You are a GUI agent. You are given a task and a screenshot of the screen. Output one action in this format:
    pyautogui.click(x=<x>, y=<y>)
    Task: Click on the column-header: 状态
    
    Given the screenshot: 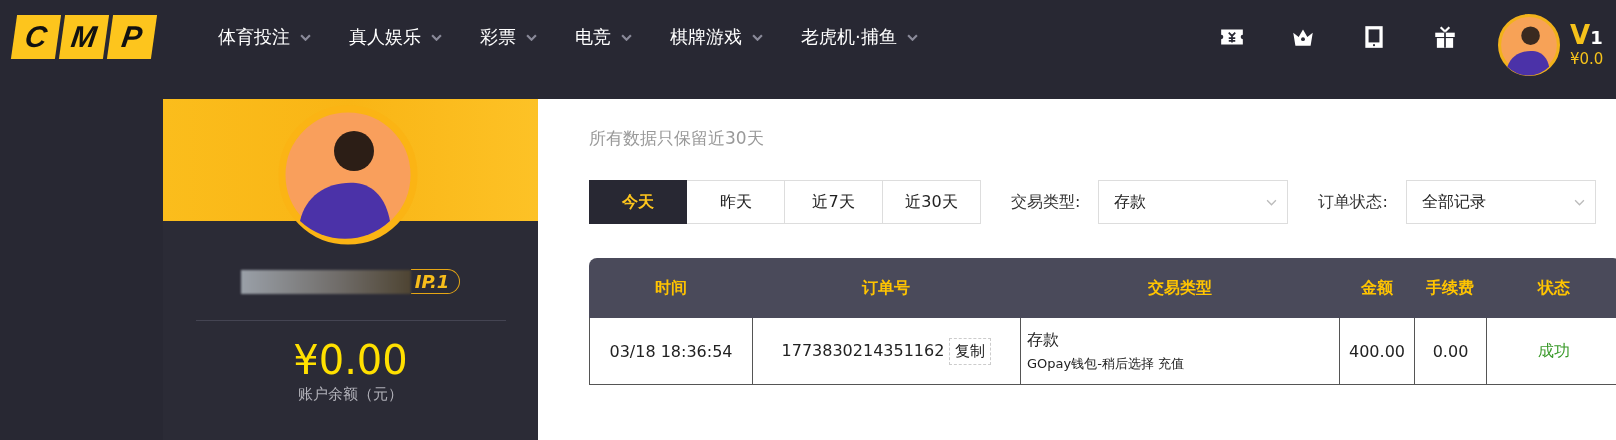 What is the action you would take?
    pyautogui.click(x=1551, y=288)
    